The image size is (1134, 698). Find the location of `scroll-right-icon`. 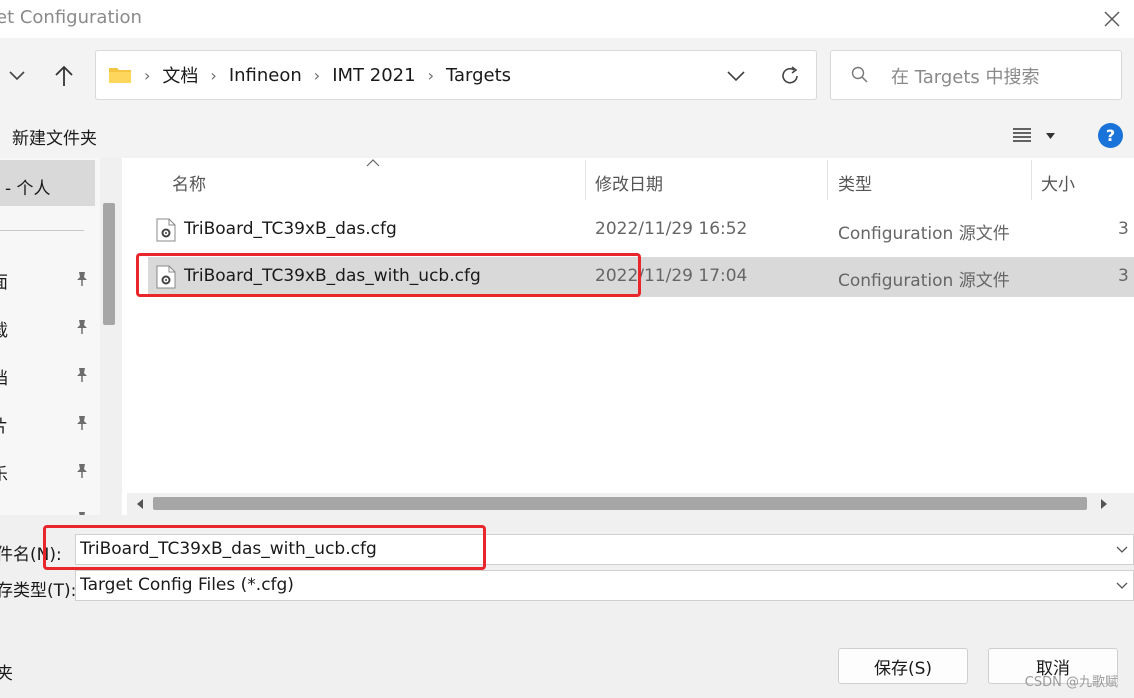

scroll-right-icon is located at coordinates (1104, 504).